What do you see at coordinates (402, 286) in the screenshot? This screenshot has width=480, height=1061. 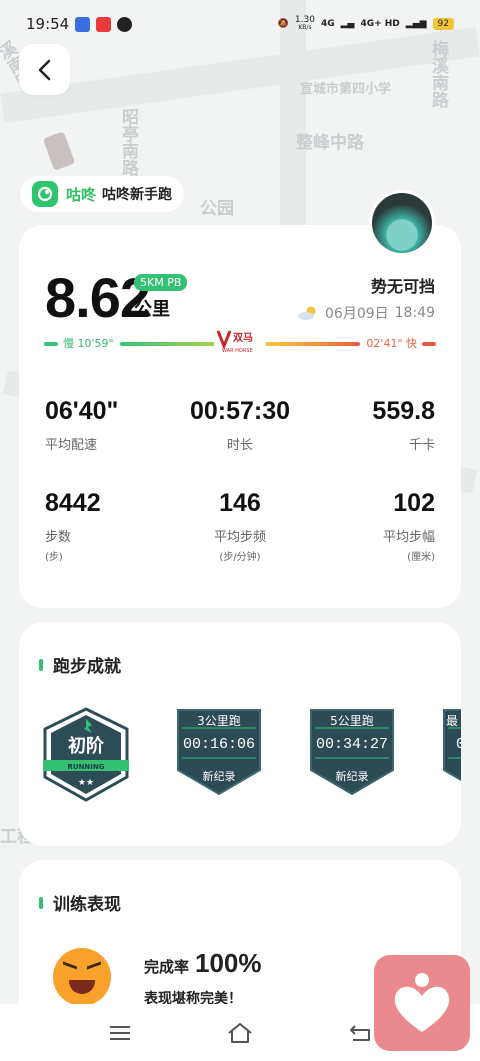 I see `username: 势无可挡` at bounding box center [402, 286].